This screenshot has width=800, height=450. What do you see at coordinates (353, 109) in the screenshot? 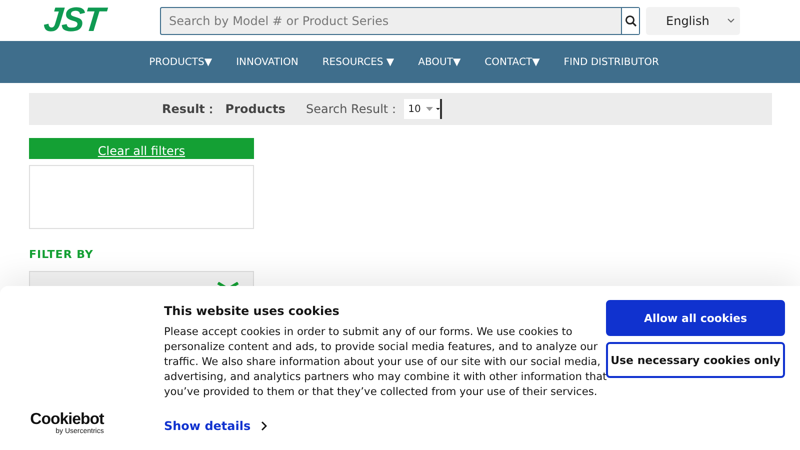
I see `search-result-label: Search Result：` at bounding box center [353, 109].